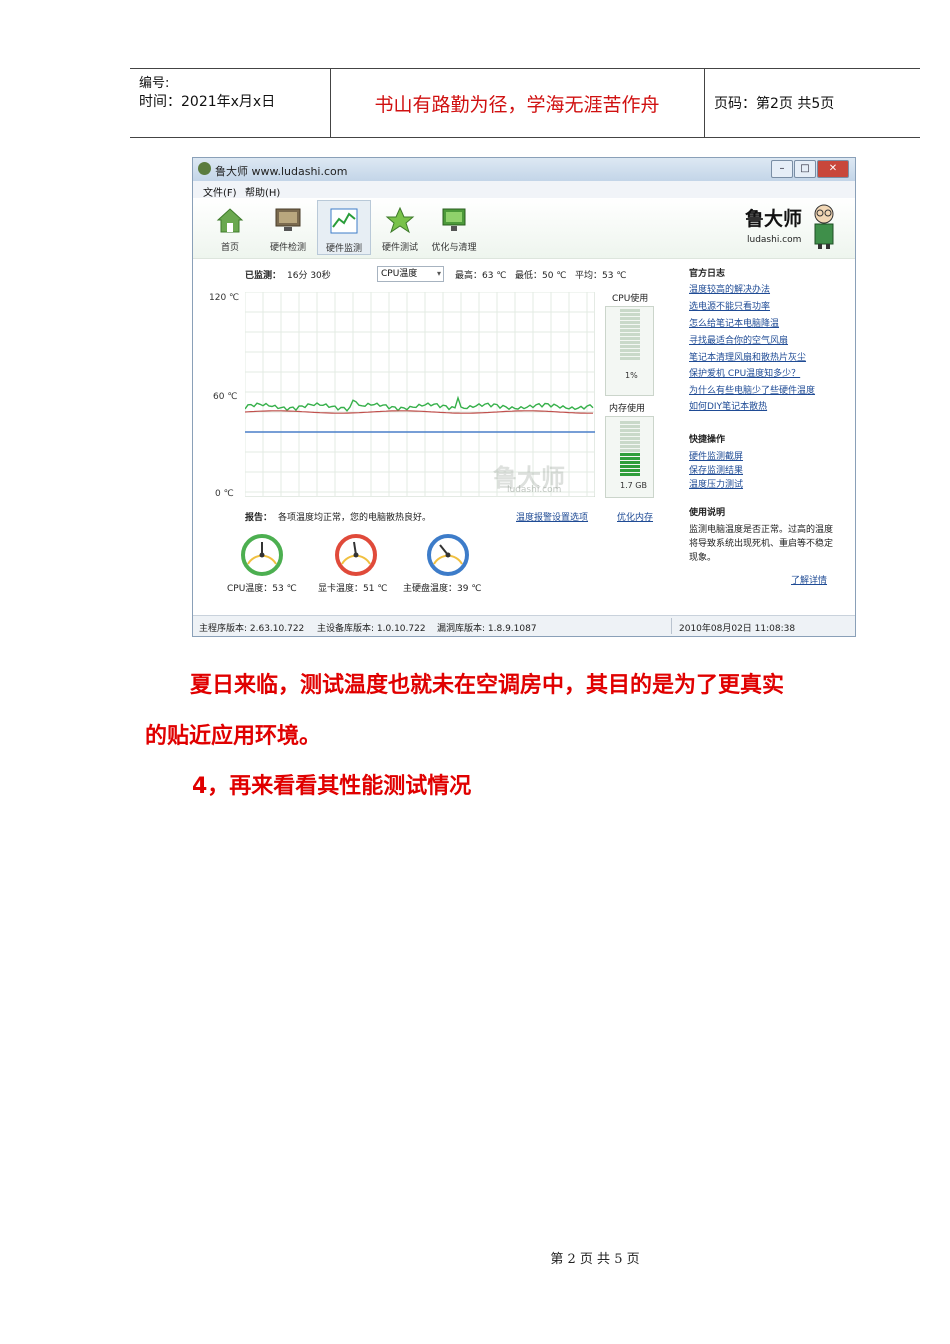 This screenshot has height=1344, width=950. What do you see at coordinates (630, 299) in the screenshot?
I see `cpu-usage-label: CPU使用` at bounding box center [630, 299].